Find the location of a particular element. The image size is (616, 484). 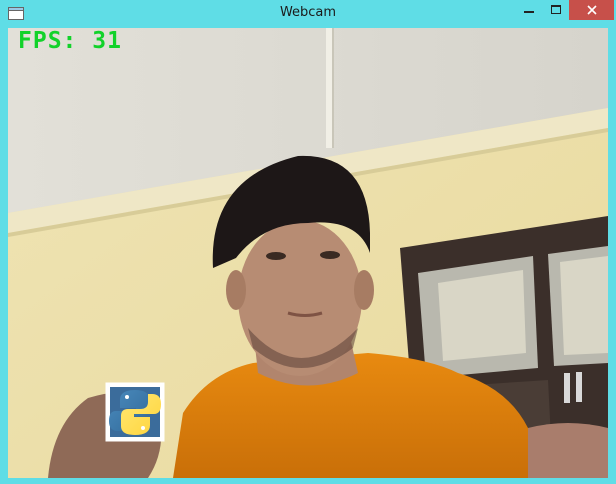

minimize-icon is located at coordinates (529, 12).